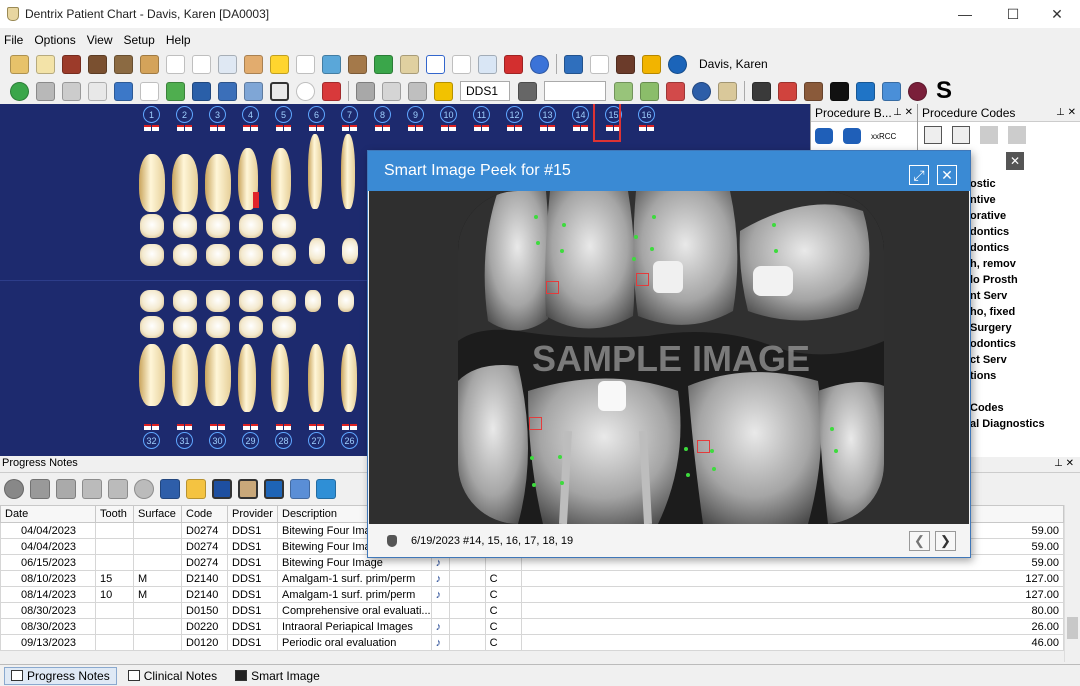 The width and height of the screenshot is (1080, 686). Describe the element at coordinates (675, 91) in the screenshot. I see `treatment-icon` at that location.